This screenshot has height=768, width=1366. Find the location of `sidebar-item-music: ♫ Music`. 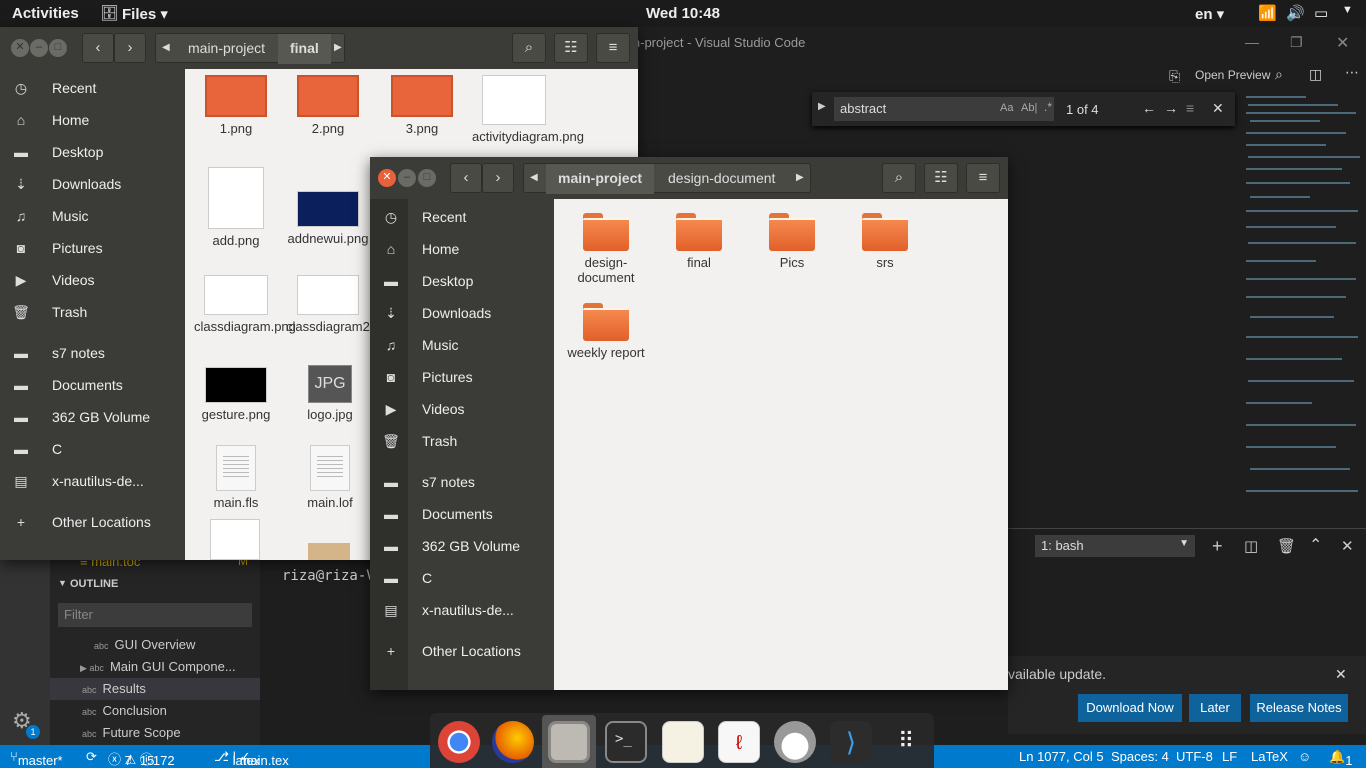

sidebar-item-music: ♫ Music is located at coordinates (92, 217).